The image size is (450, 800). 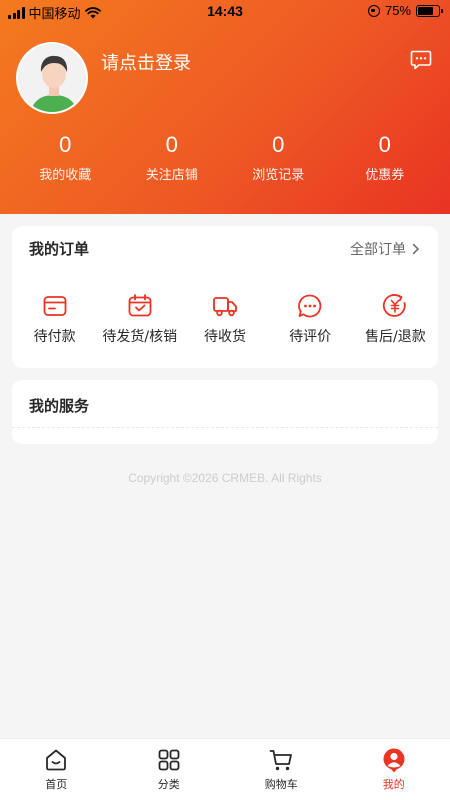 What do you see at coordinates (225, 412) in the screenshot?
I see `services-card: 我的服务` at bounding box center [225, 412].